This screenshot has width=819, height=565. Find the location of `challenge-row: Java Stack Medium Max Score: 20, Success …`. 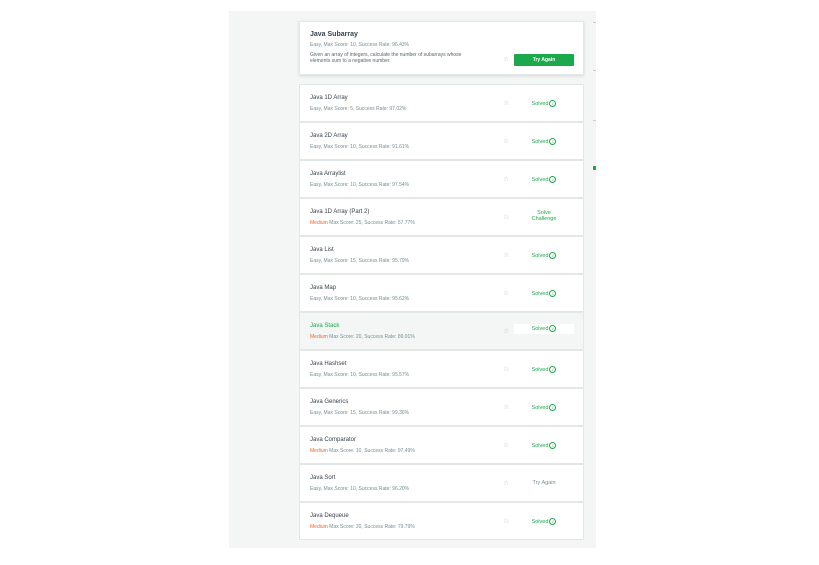

challenge-row: Java Stack Medium Max Score: 20, Success … is located at coordinates (441, 331).